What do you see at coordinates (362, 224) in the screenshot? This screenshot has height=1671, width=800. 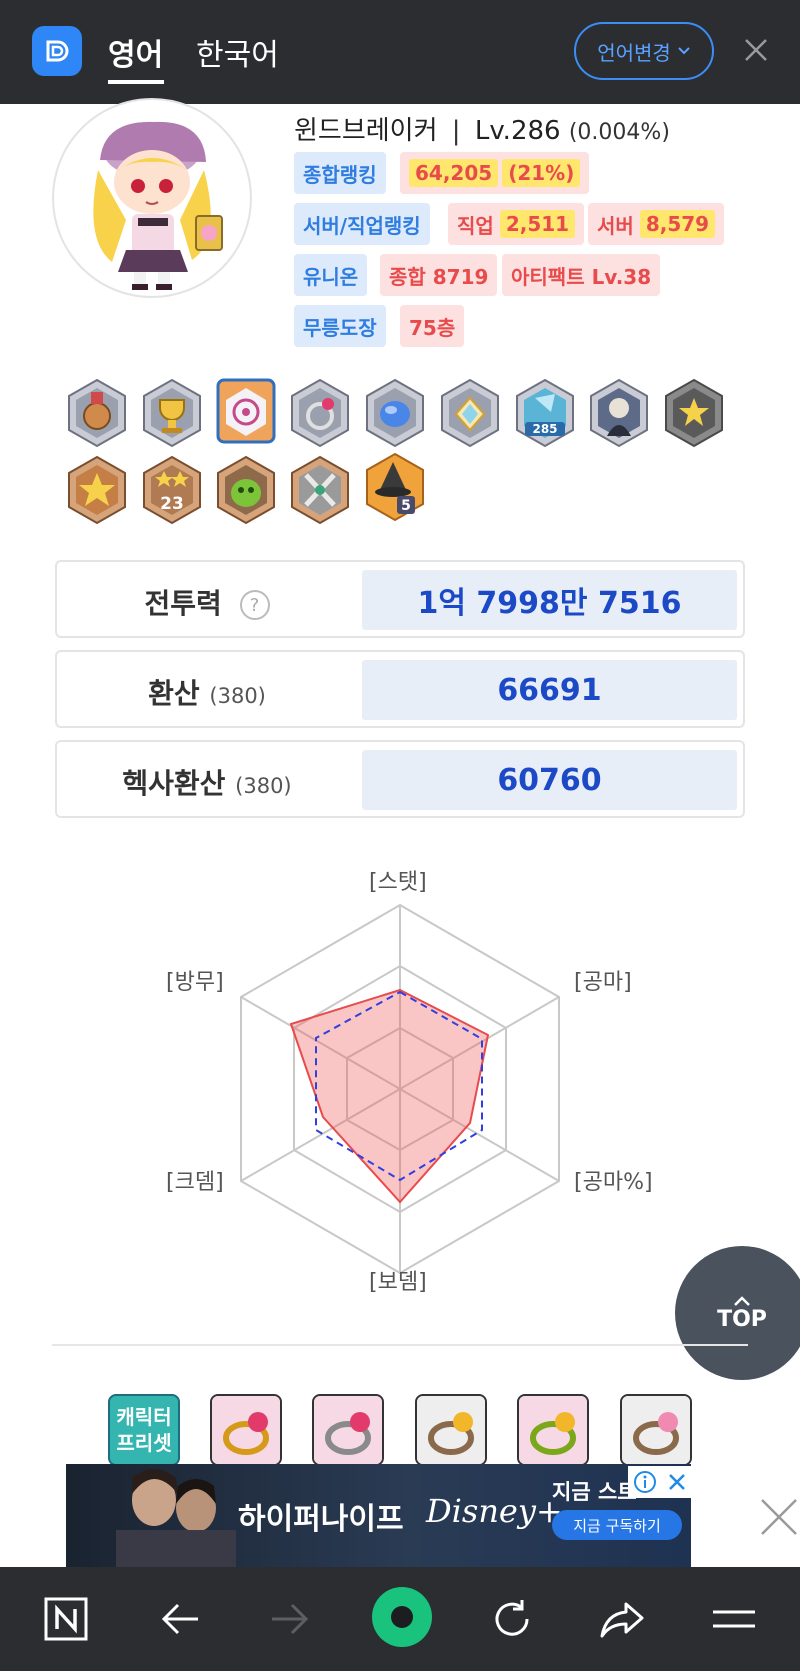 I see `server-job-ranking-label: 서버/직업랭킹` at bounding box center [362, 224].